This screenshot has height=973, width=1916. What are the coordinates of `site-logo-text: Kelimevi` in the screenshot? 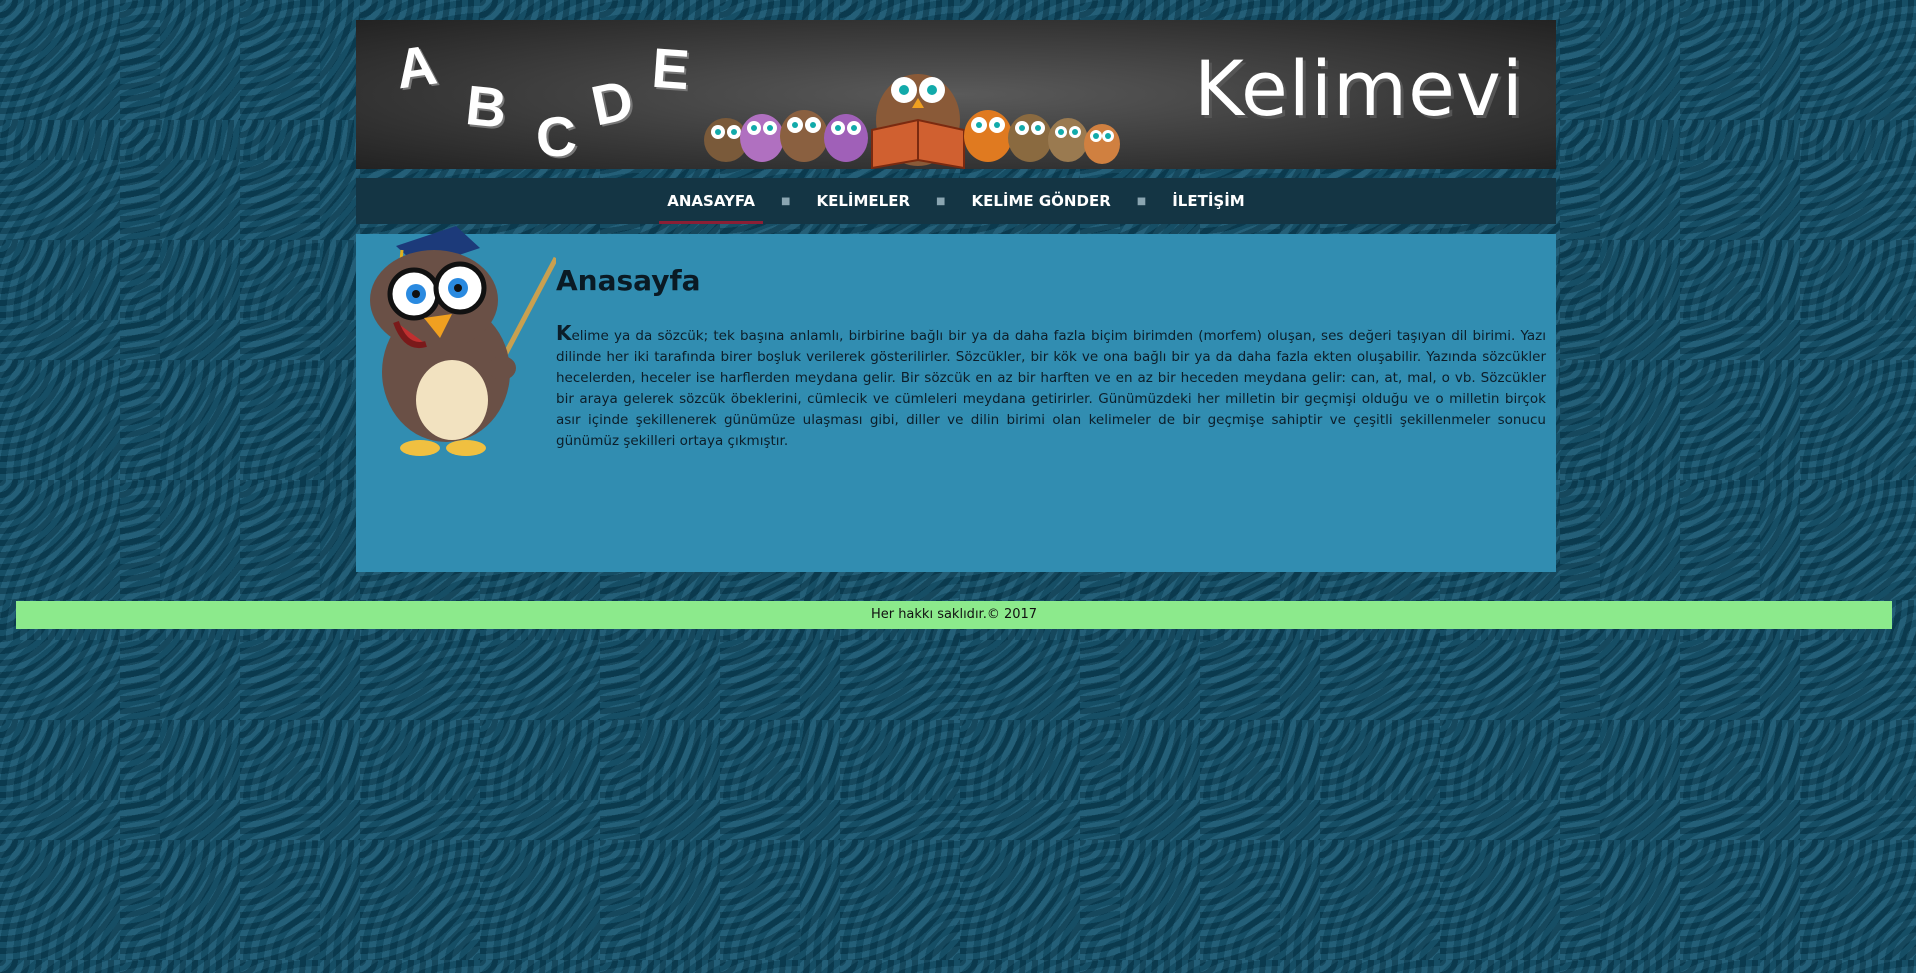 It's located at (1359, 88).